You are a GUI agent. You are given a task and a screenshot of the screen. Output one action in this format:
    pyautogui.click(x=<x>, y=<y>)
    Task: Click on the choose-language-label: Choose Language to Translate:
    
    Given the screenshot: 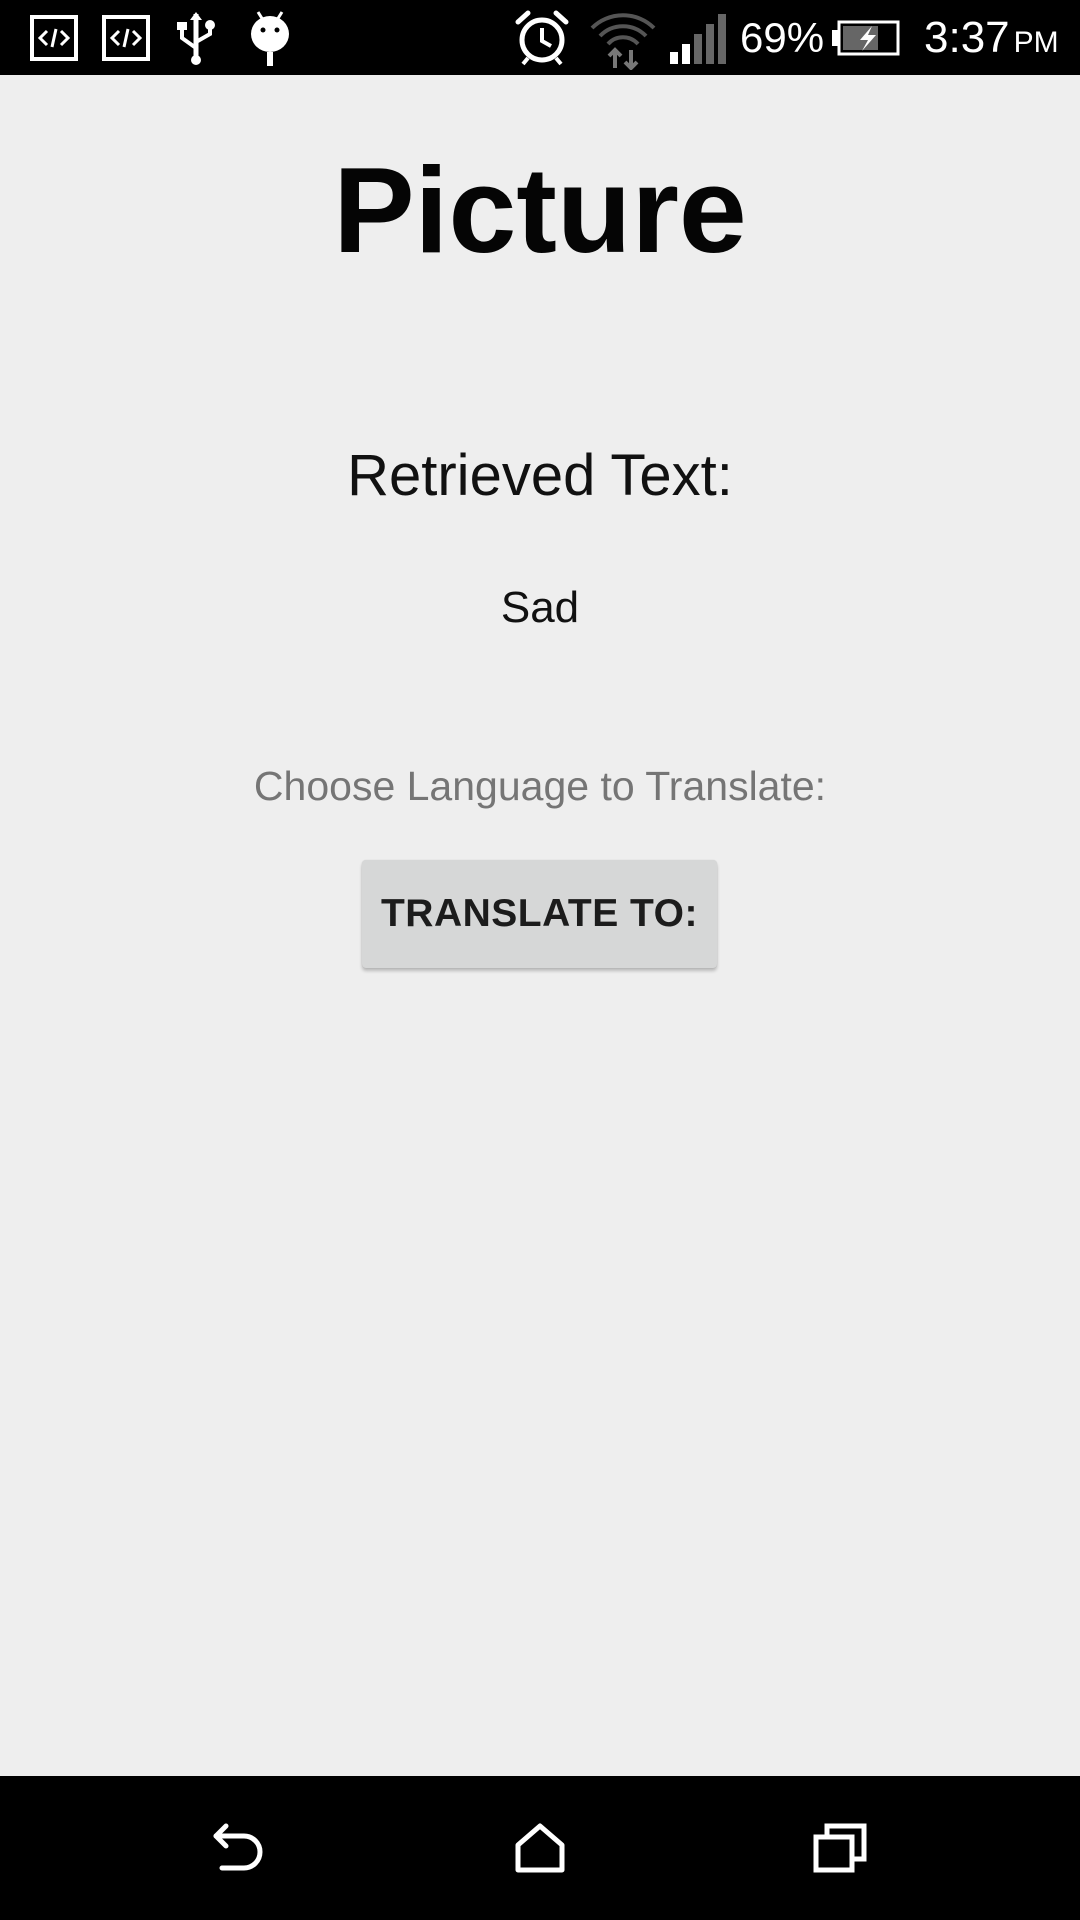 What is the action you would take?
    pyautogui.click(x=540, y=786)
    